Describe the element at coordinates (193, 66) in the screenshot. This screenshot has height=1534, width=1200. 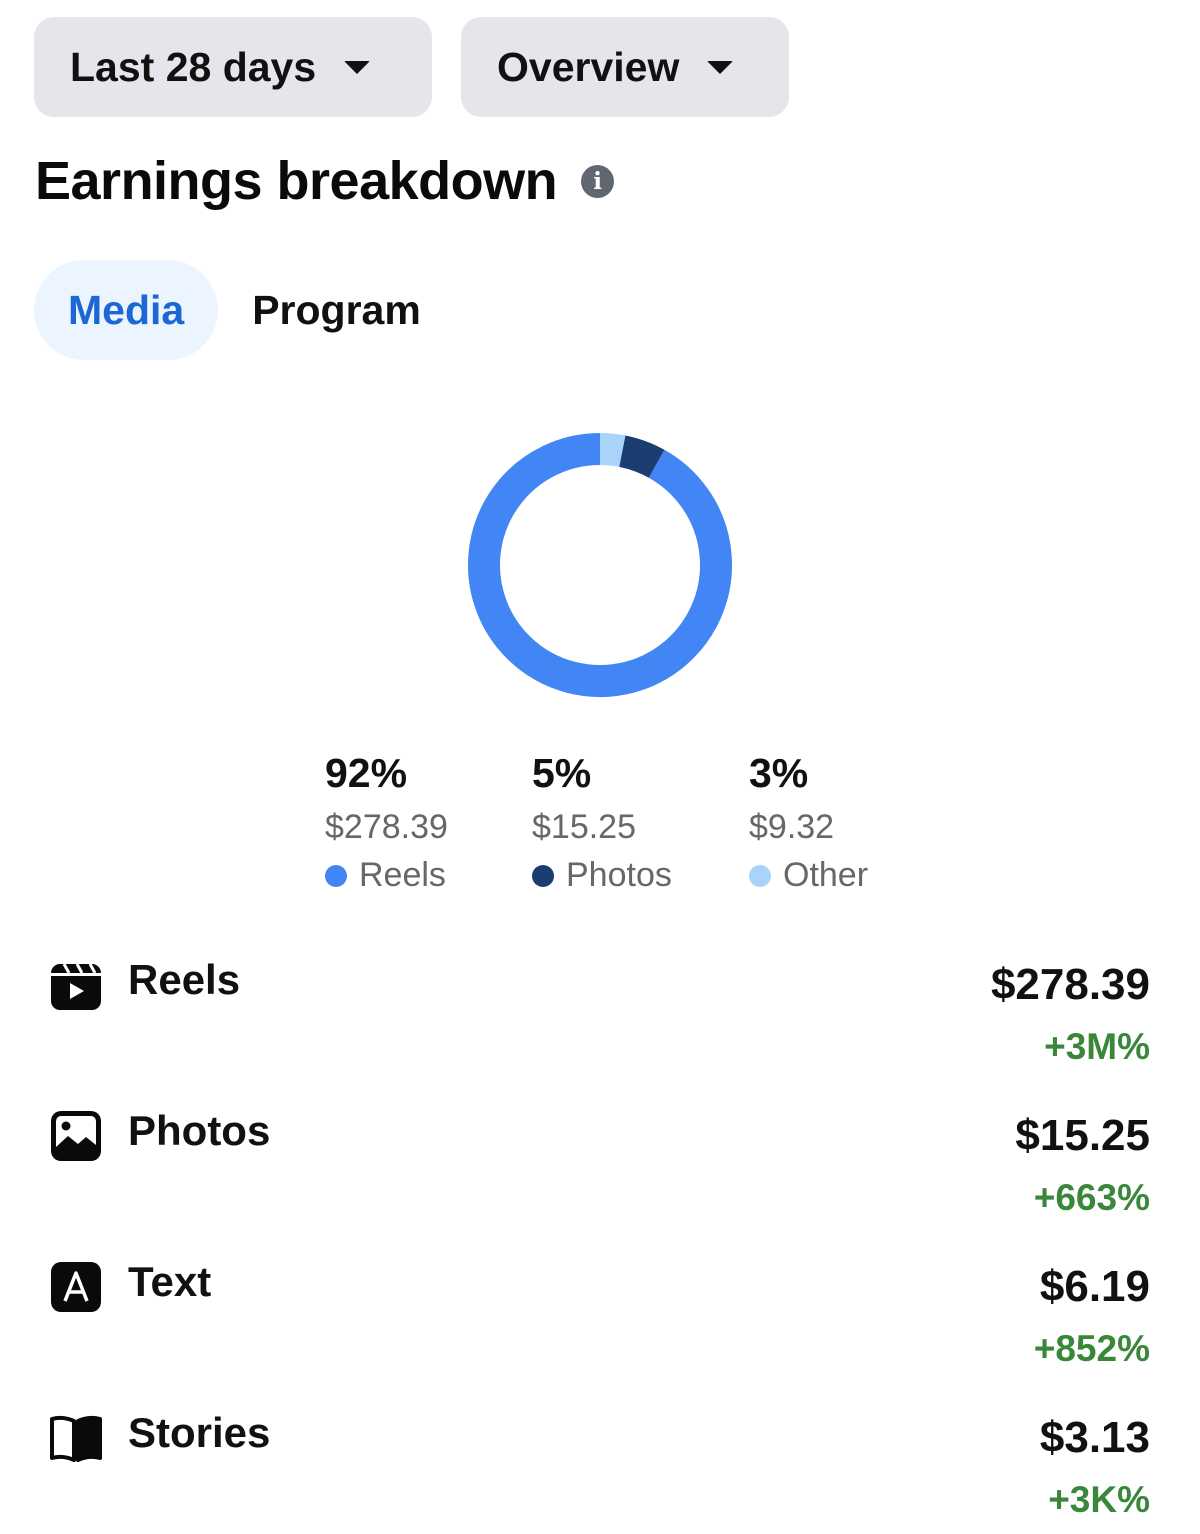
I see `date-range-label: Last 28 days` at that location.